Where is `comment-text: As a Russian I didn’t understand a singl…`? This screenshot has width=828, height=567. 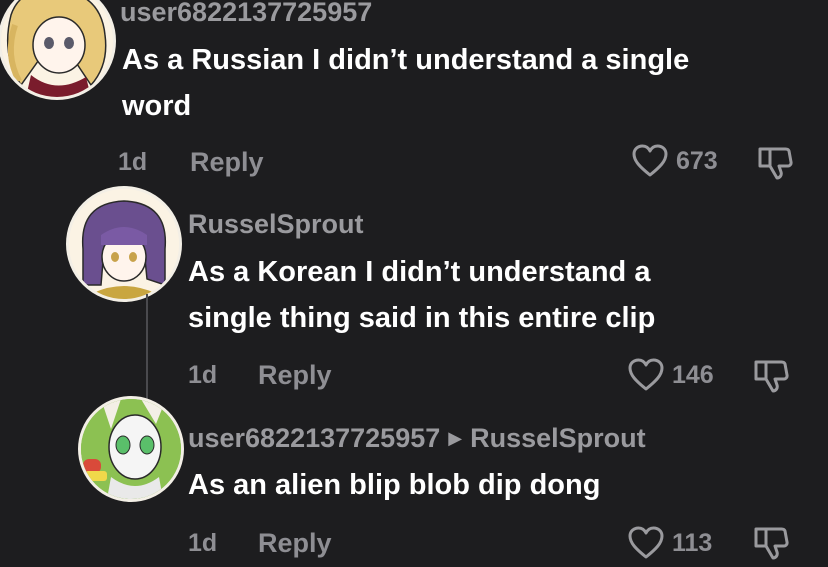 comment-text: As a Russian I didn’t understand a singl… is located at coordinates (405, 83).